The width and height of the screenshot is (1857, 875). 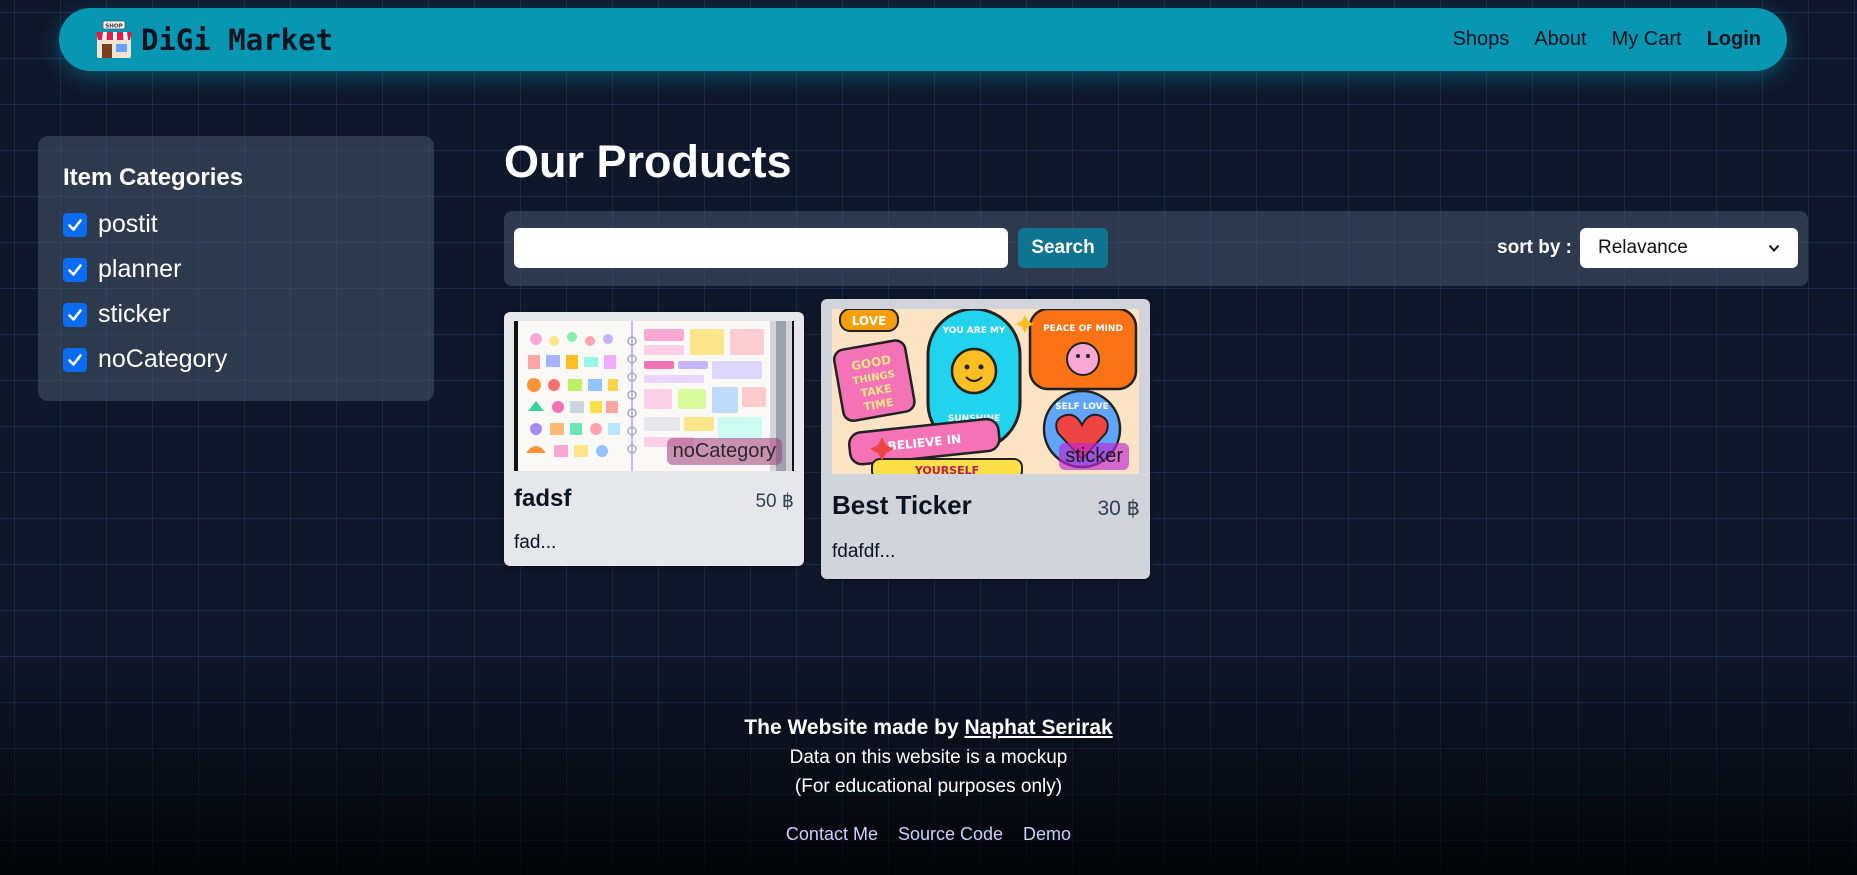 I want to click on category-tag: sticker, so click(x=1094, y=456).